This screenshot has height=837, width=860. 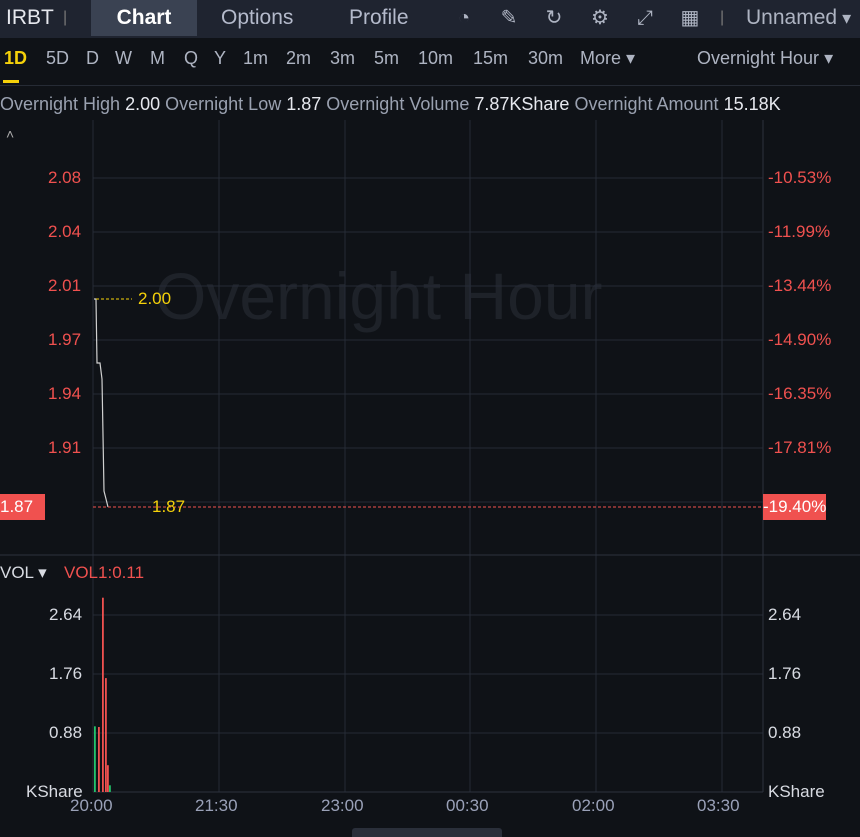 What do you see at coordinates (593, 805) in the screenshot?
I see `time-tick: 02:00` at bounding box center [593, 805].